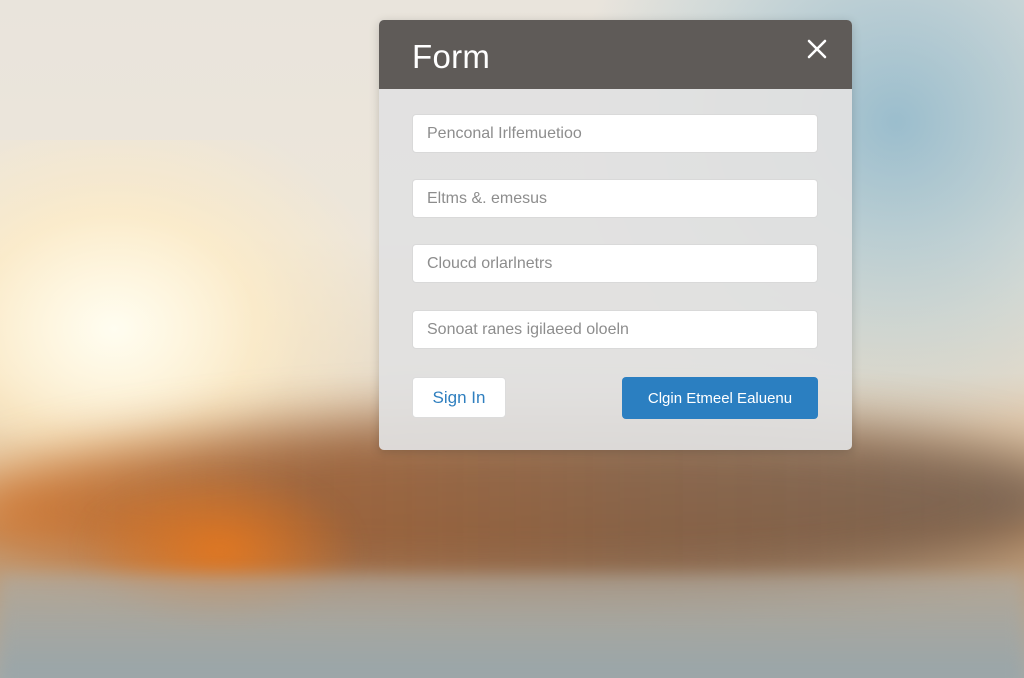  Describe the element at coordinates (615, 263) in the screenshot. I see `cloud-partners-field` at that location.